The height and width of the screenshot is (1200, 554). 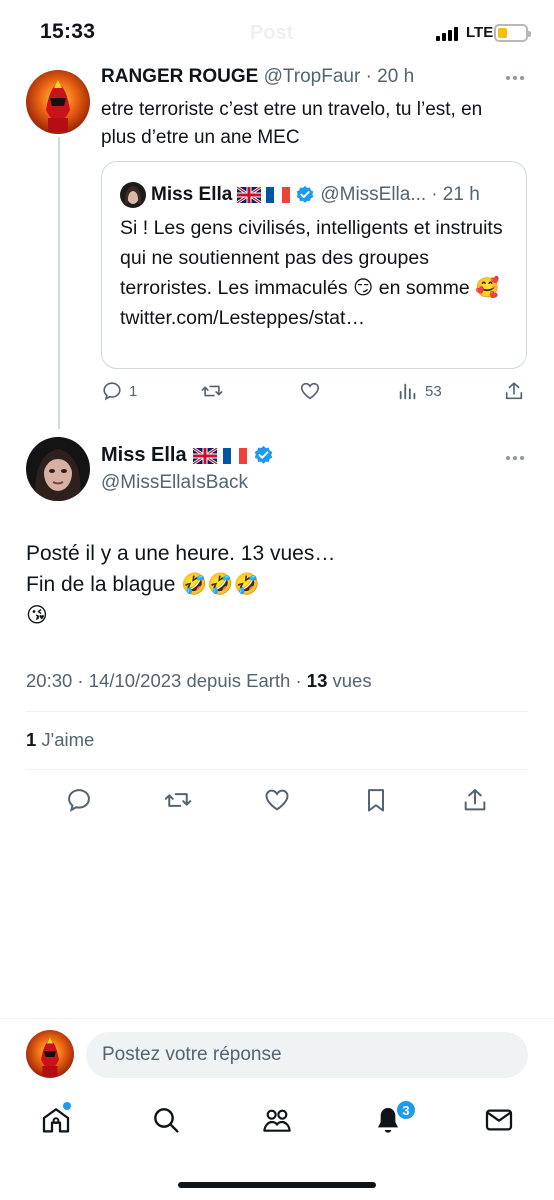 I want to click on communities-icon, so click(x=277, y=1120).